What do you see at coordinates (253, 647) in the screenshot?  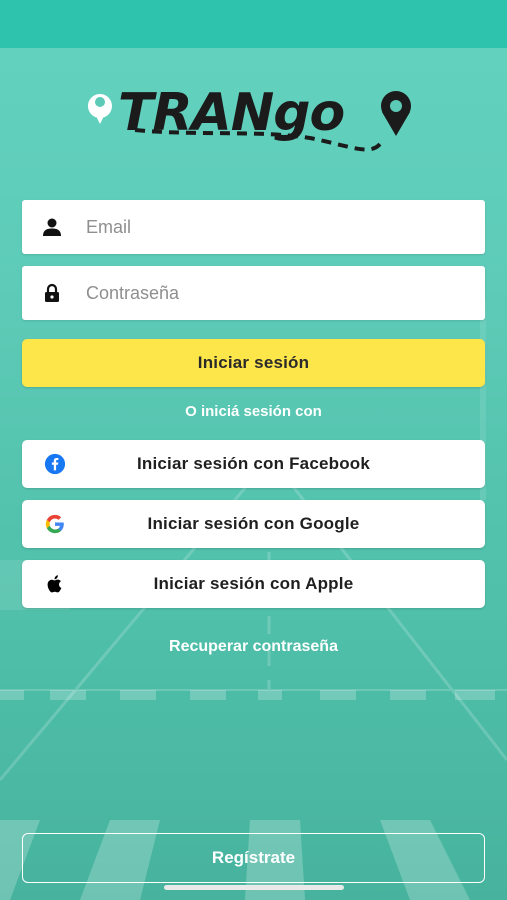 I see `recover-password-link: Recuperar contraseña` at bounding box center [253, 647].